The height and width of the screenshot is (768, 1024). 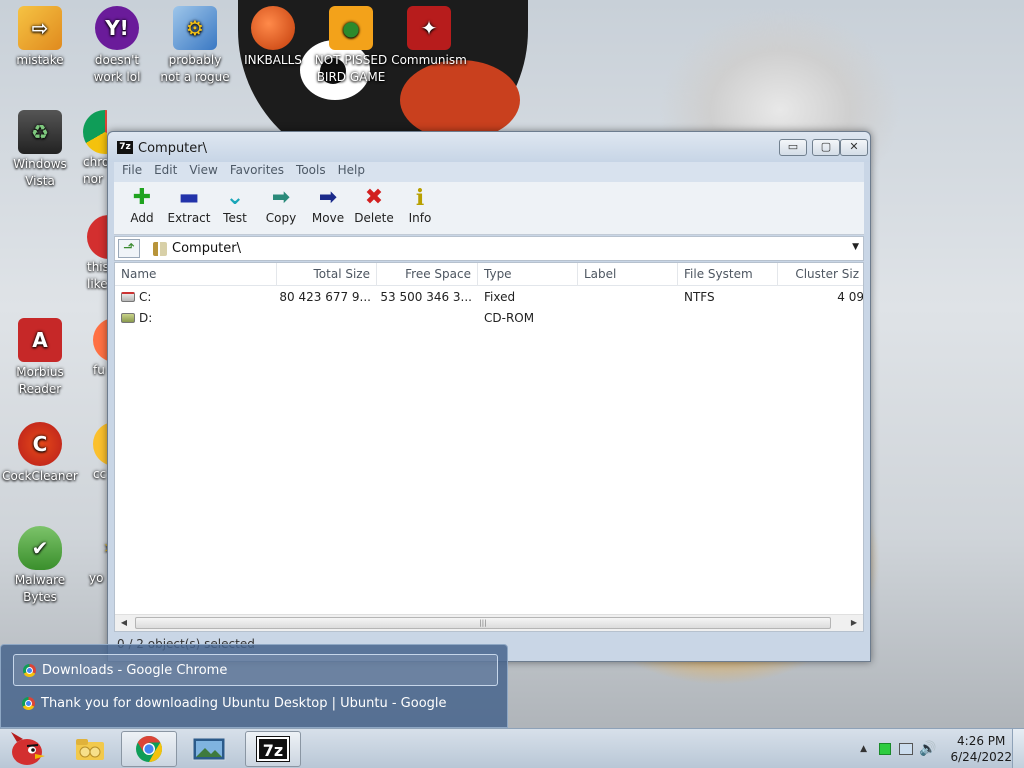 I want to click on taskbar-7zip-button: 7z, so click(x=273, y=749).